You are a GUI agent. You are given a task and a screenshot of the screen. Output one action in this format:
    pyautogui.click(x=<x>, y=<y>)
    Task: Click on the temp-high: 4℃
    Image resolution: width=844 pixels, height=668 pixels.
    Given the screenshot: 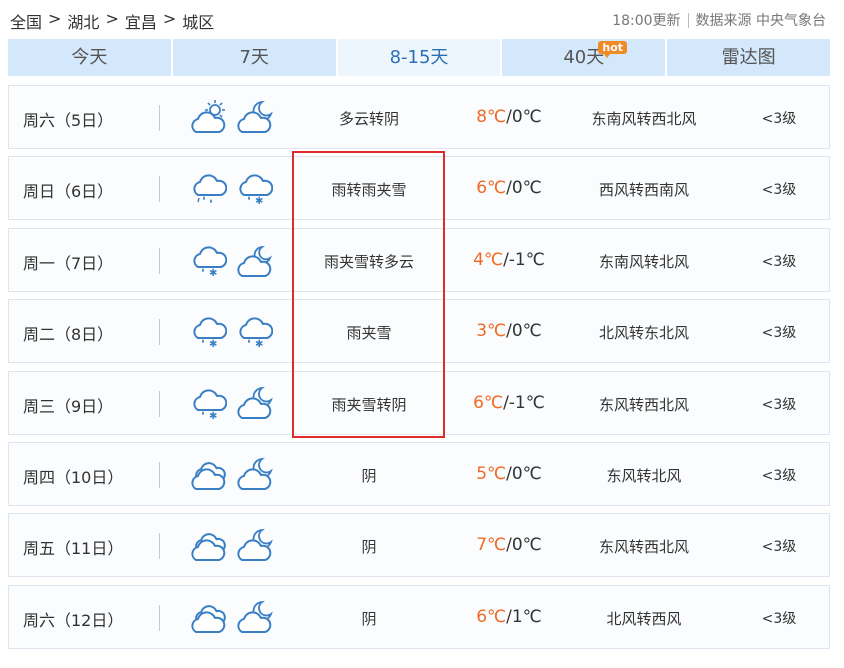 What is the action you would take?
    pyautogui.click(x=488, y=259)
    